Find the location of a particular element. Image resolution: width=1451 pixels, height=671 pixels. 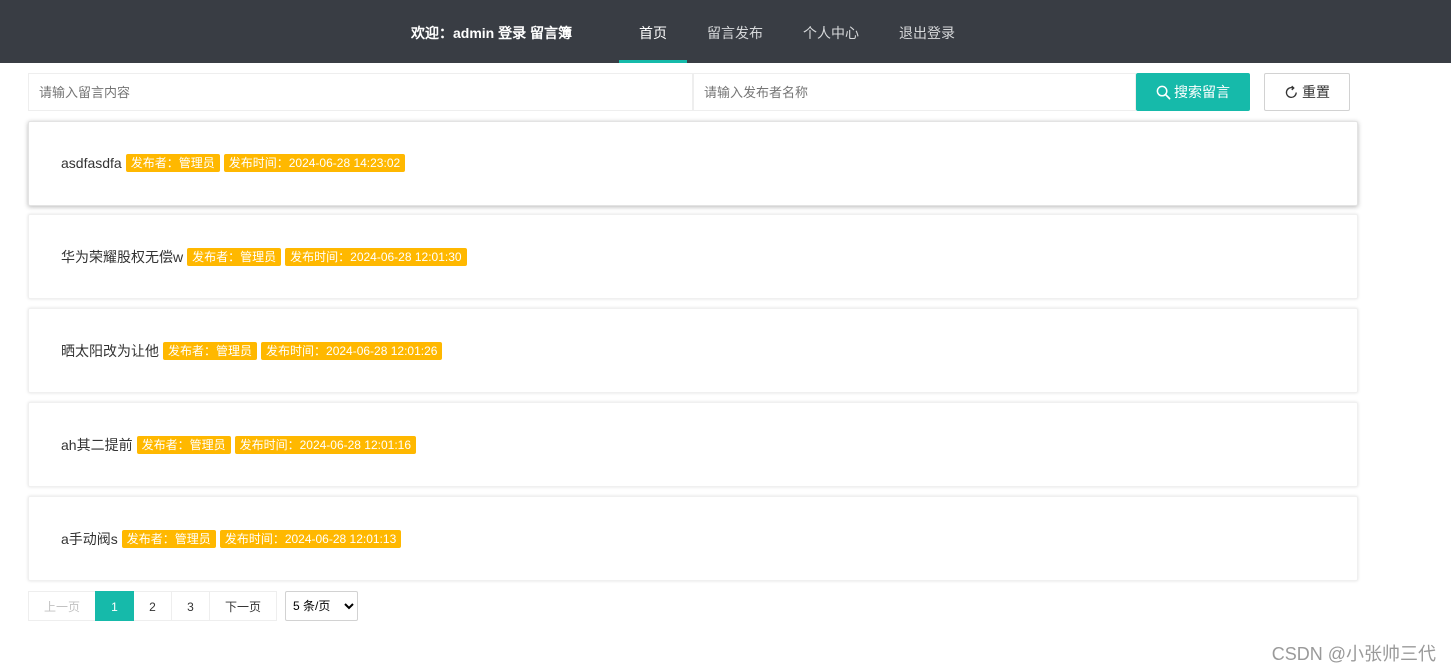

csdn-watermark: CSDN @小张帅三代 is located at coordinates (1353, 654).